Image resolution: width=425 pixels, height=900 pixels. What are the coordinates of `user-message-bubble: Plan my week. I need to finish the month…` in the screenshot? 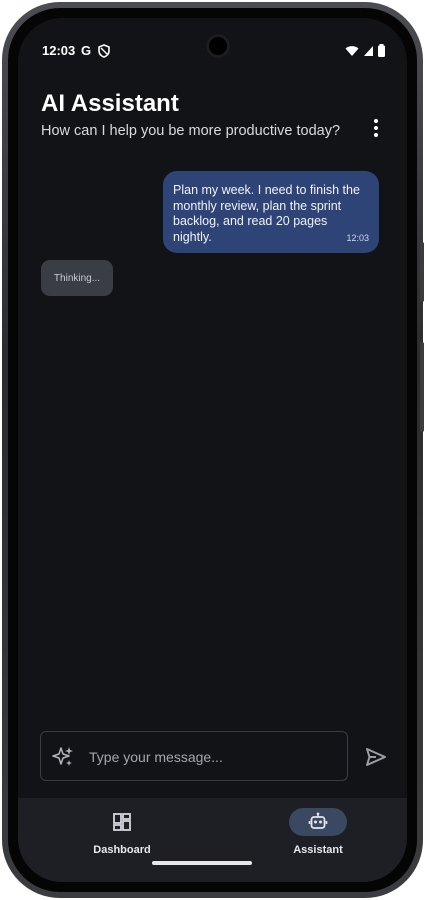 It's located at (271, 212).